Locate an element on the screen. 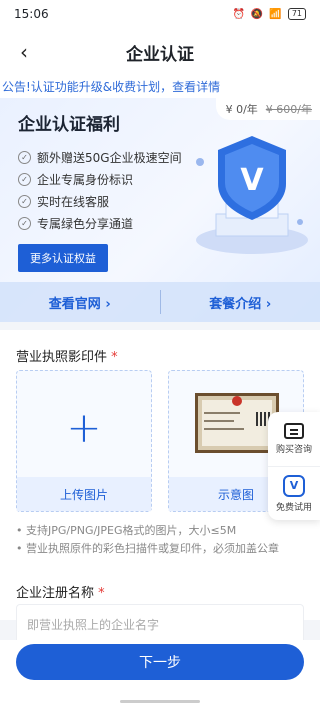 This screenshot has width=320, height=711. alarm-icon: ⏰ is located at coordinates (238, 14).